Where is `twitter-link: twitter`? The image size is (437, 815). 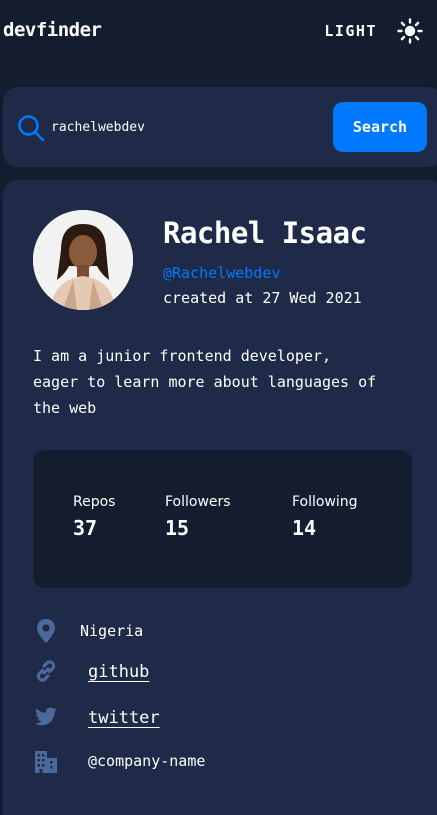 twitter-link: twitter is located at coordinates (124, 718).